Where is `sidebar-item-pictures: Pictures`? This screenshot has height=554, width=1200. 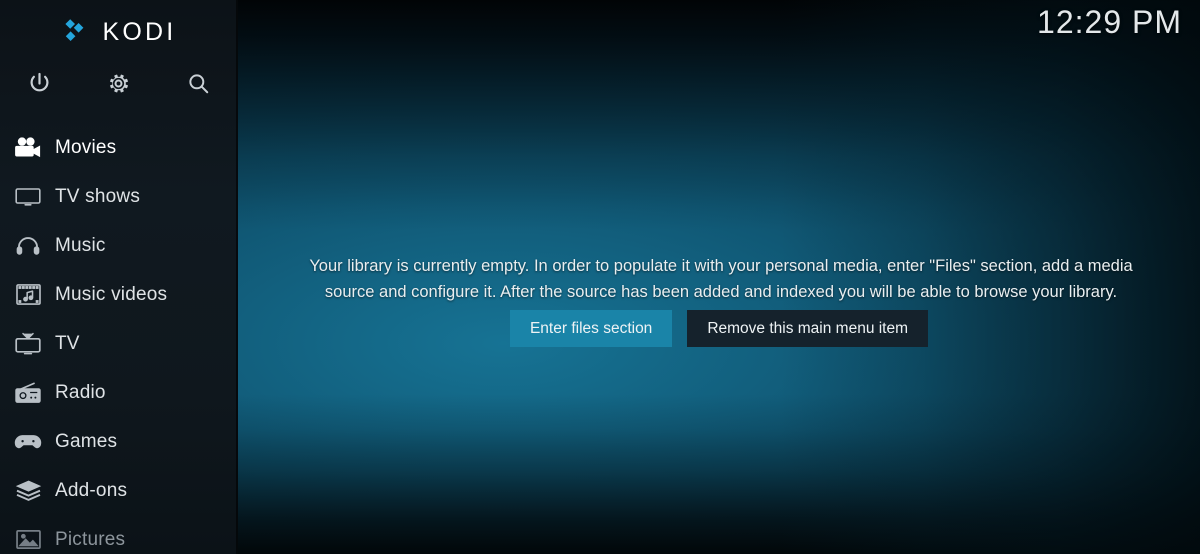 sidebar-item-pictures: Pictures is located at coordinates (119, 534).